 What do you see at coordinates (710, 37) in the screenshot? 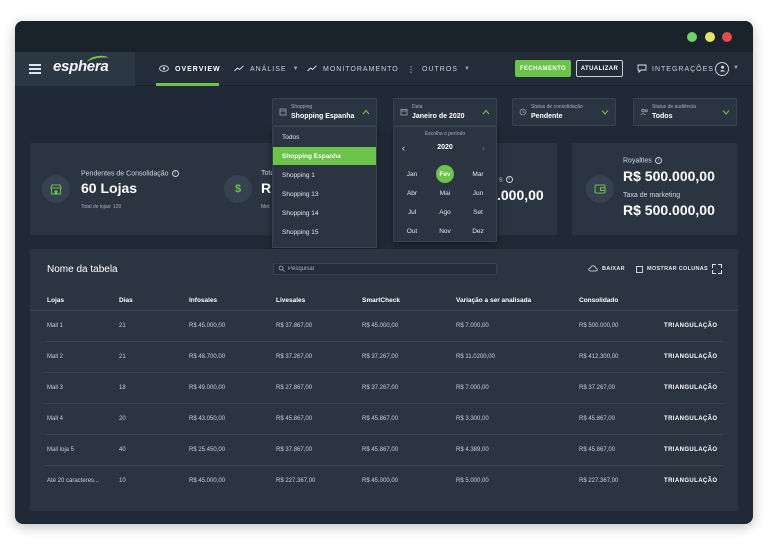
I see `minimize-control` at bounding box center [710, 37].